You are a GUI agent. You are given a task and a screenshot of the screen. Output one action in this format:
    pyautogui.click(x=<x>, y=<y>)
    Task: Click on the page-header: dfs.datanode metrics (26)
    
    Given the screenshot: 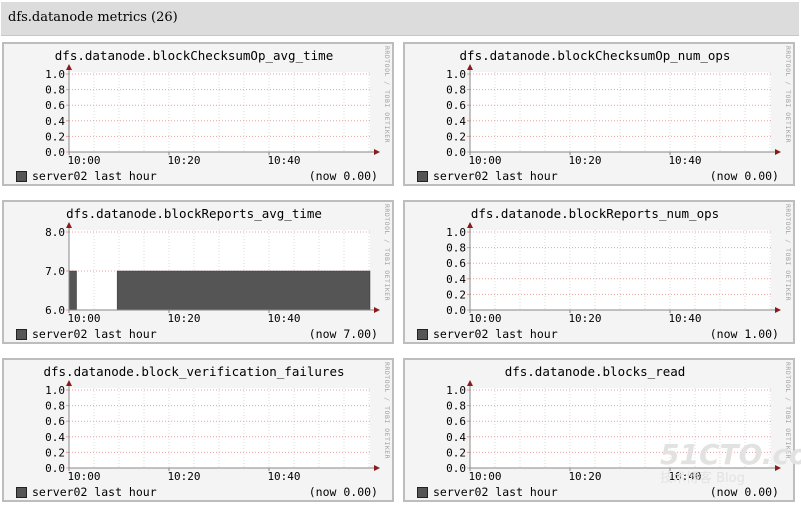 What is the action you would take?
    pyautogui.click(x=400, y=19)
    